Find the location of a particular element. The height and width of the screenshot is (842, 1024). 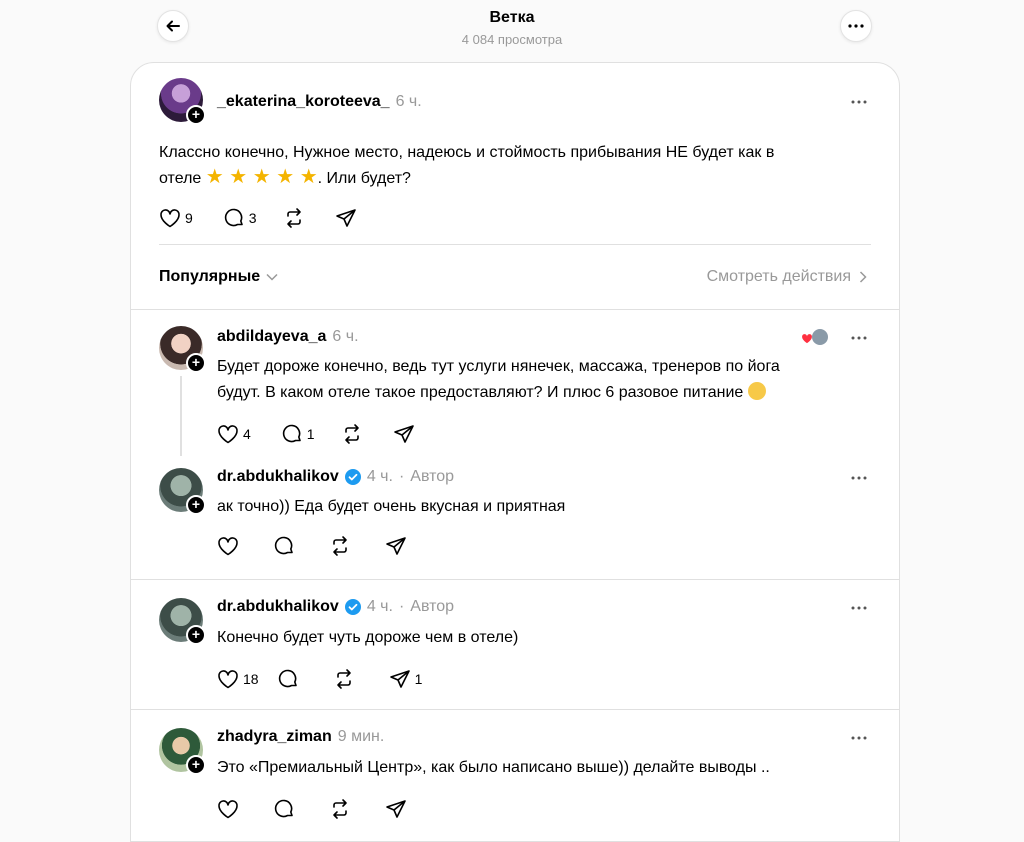

thread-more-button is located at coordinates (856, 26).